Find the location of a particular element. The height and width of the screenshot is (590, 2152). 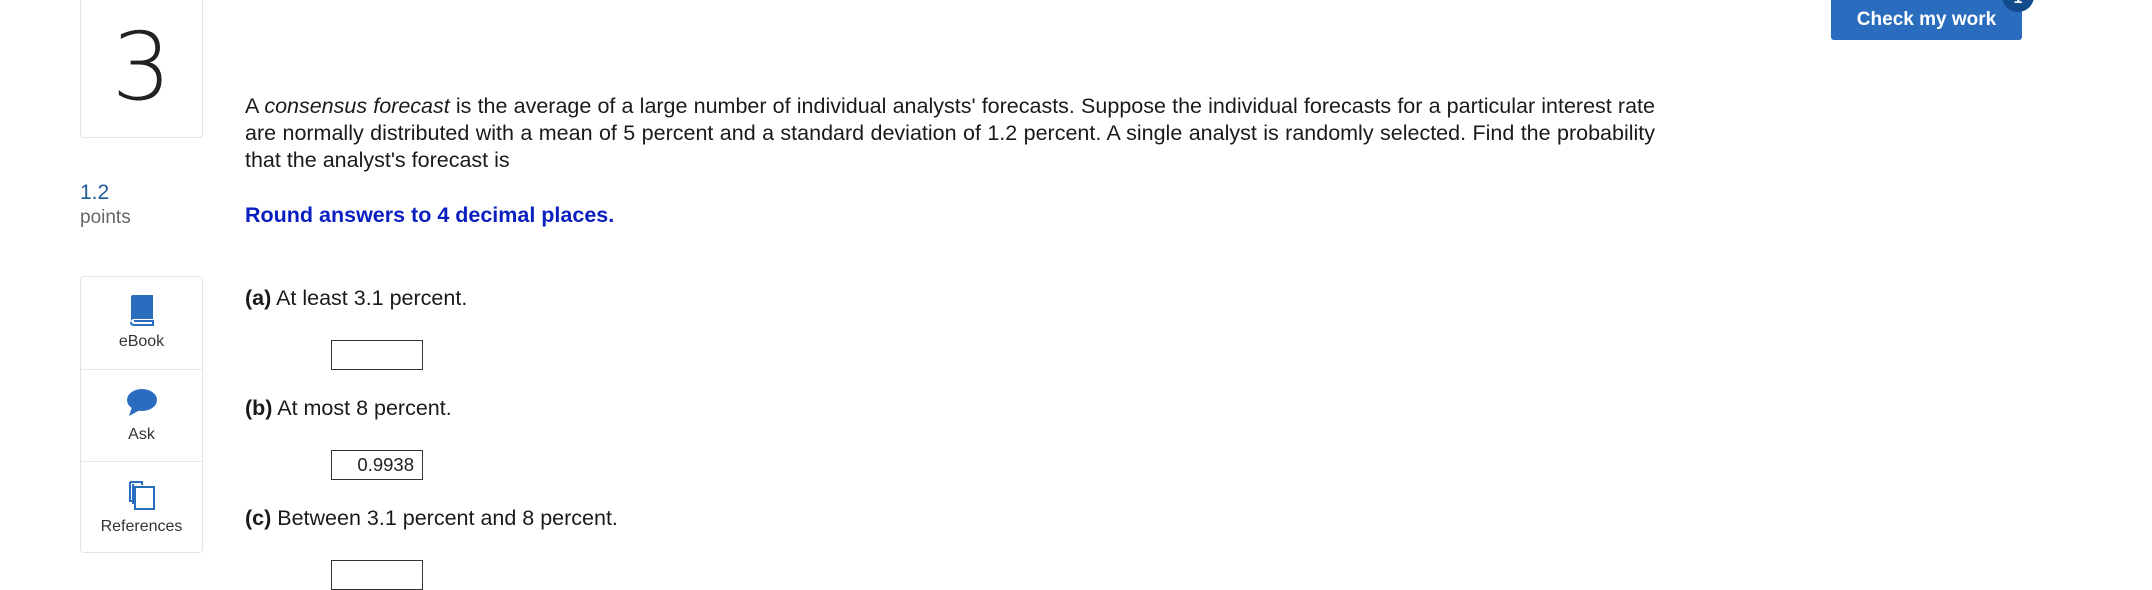

ask-label: Ask is located at coordinates (141, 434).